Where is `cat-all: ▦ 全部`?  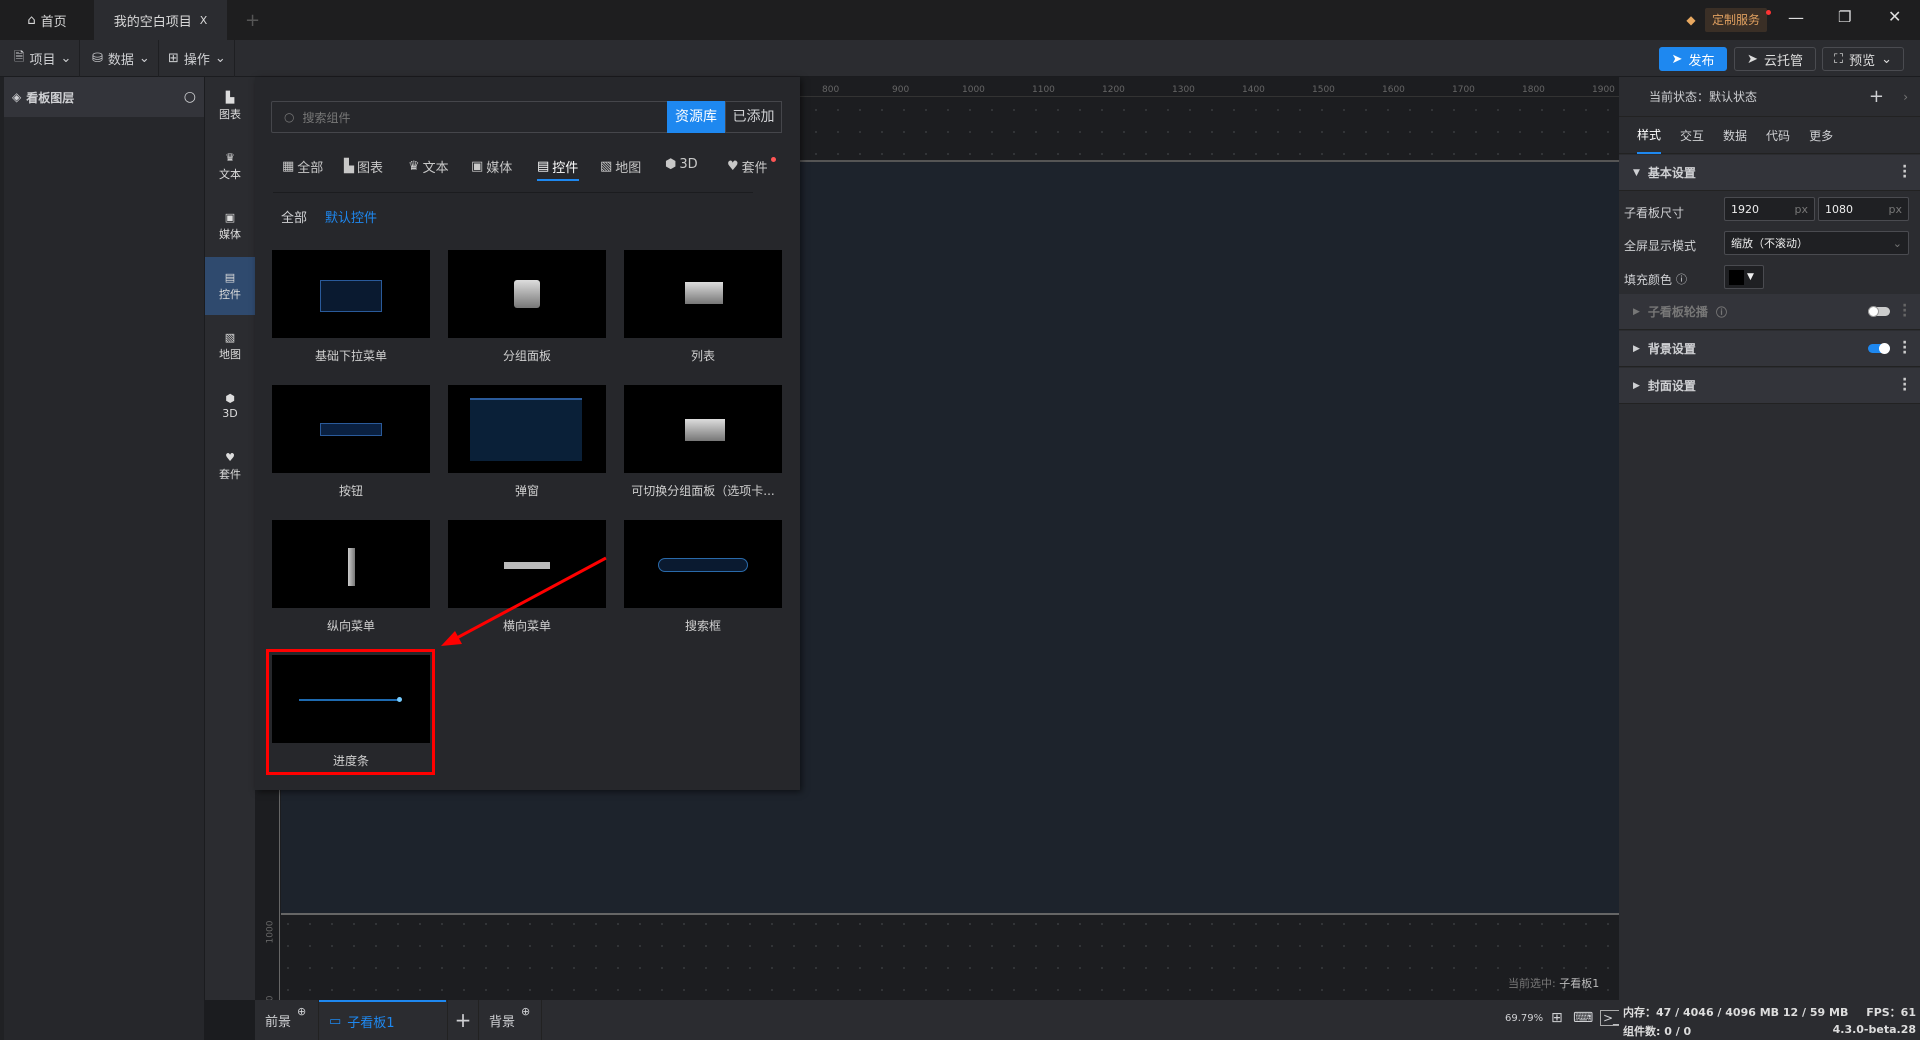
cat-all: ▦ 全部 is located at coordinates (302, 166).